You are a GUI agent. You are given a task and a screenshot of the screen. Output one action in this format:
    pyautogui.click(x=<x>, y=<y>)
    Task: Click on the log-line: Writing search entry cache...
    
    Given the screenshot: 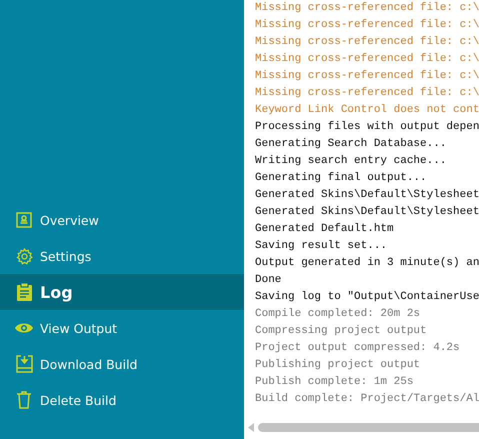 What is the action you would take?
    pyautogui.click(x=351, y=161)
    